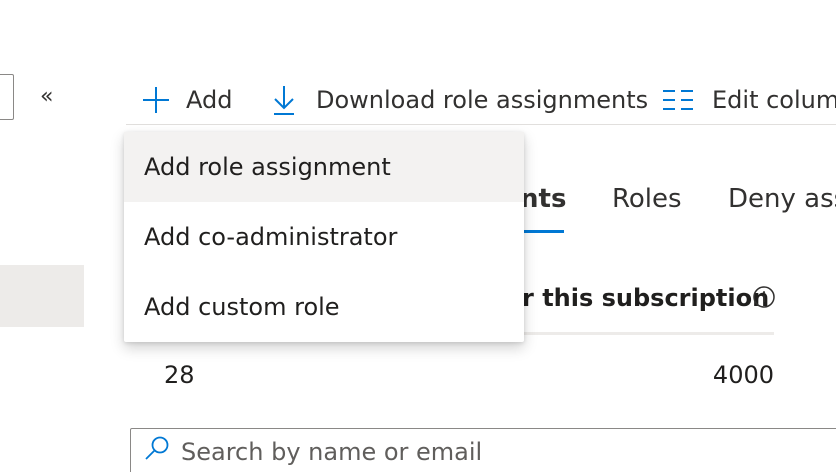 This screenshot has height=472, width=836. I want to click on info-icon, so click(764, 297).